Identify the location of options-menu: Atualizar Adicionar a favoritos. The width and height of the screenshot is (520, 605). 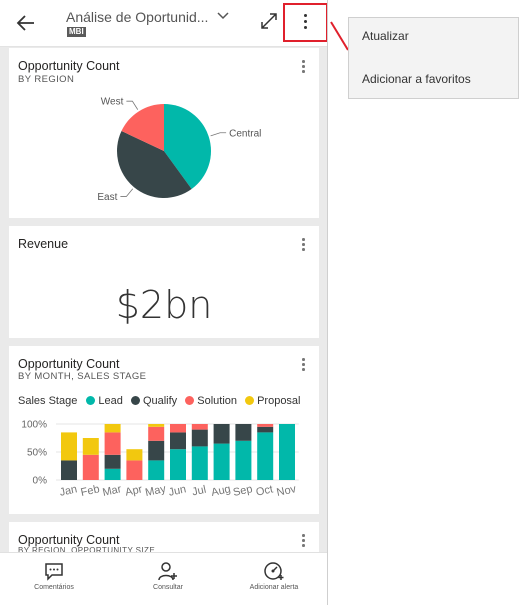
(433, 58).